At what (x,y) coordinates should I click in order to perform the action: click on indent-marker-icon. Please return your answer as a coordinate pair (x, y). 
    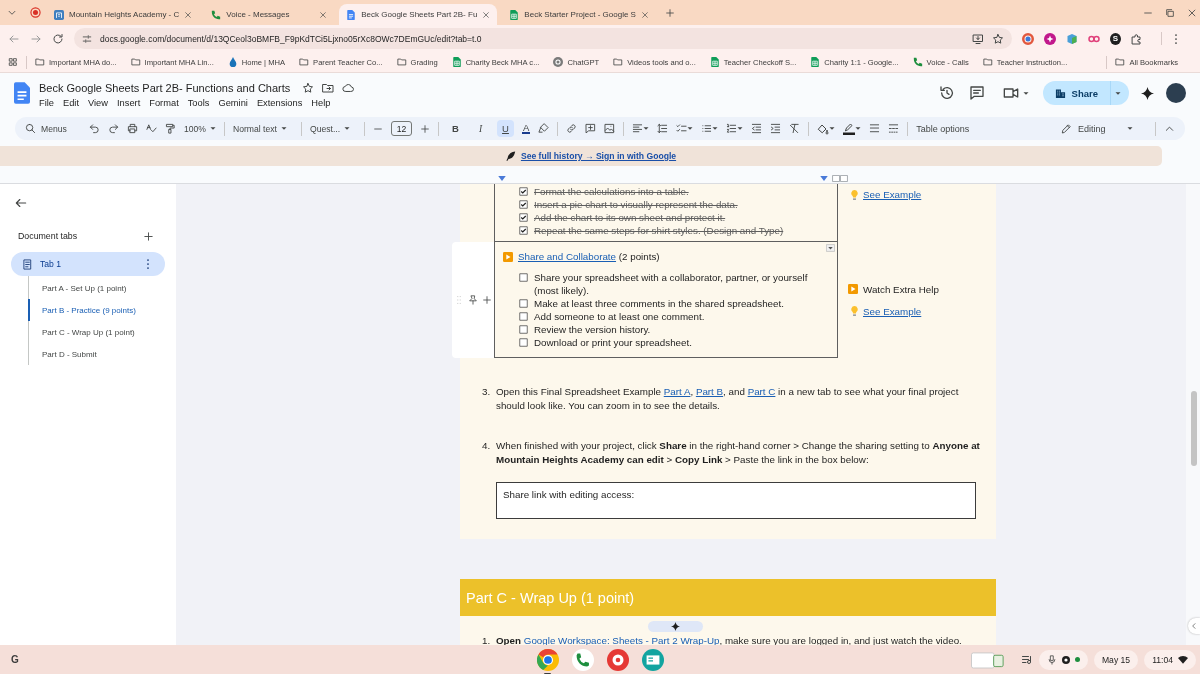
    Looking at the image, I should click on (840, 178).